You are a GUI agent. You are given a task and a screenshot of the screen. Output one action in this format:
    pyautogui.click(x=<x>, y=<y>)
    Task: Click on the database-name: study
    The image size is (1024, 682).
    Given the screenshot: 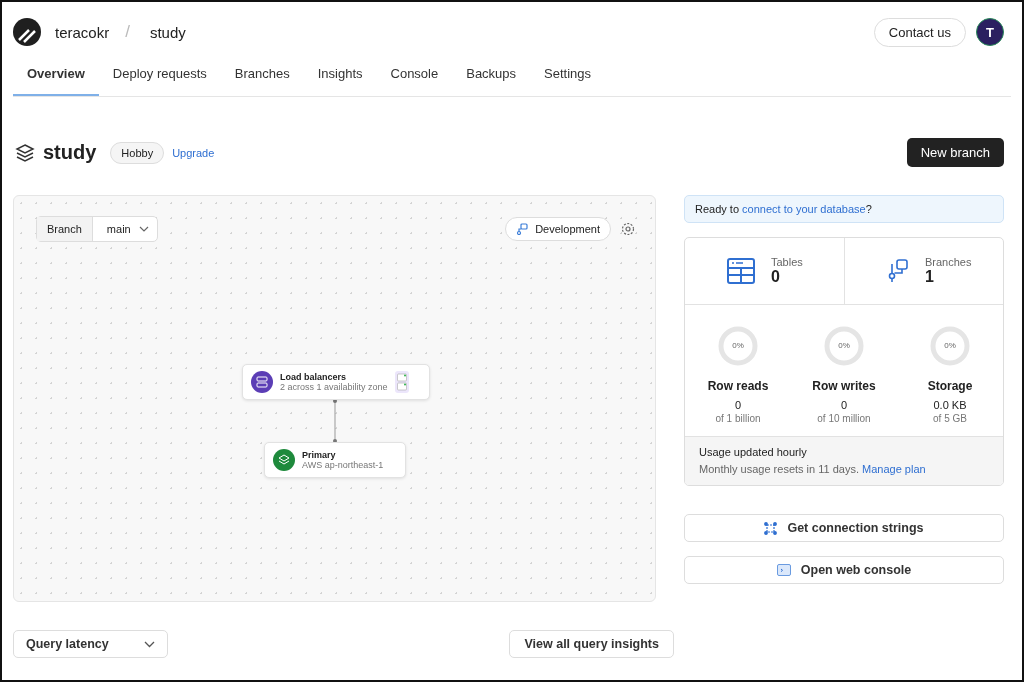 What is the action you would take?
    pyautogui.click(x=167, y=32)
    